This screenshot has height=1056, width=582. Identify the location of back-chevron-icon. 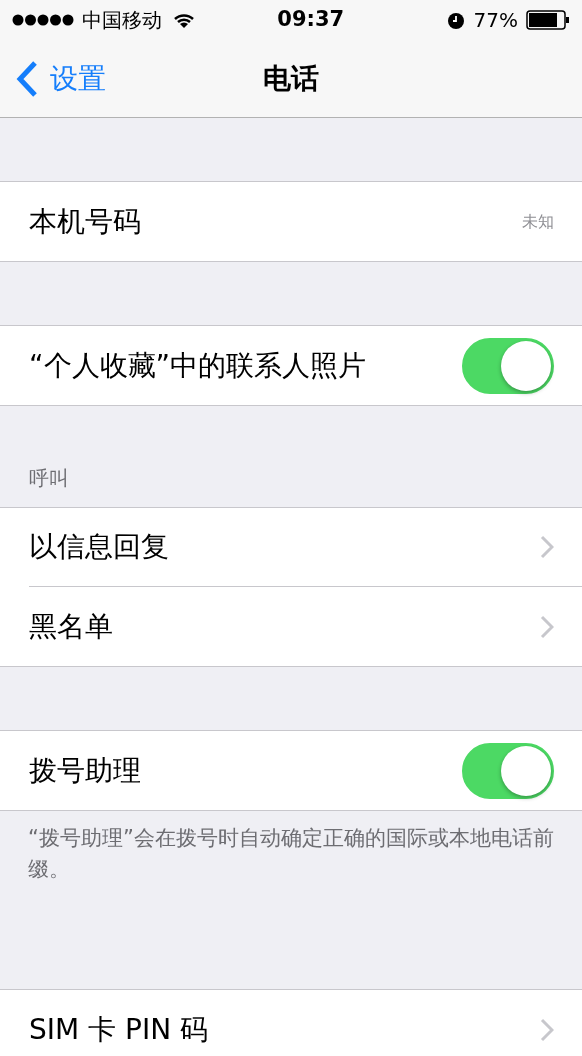
(27, 78).